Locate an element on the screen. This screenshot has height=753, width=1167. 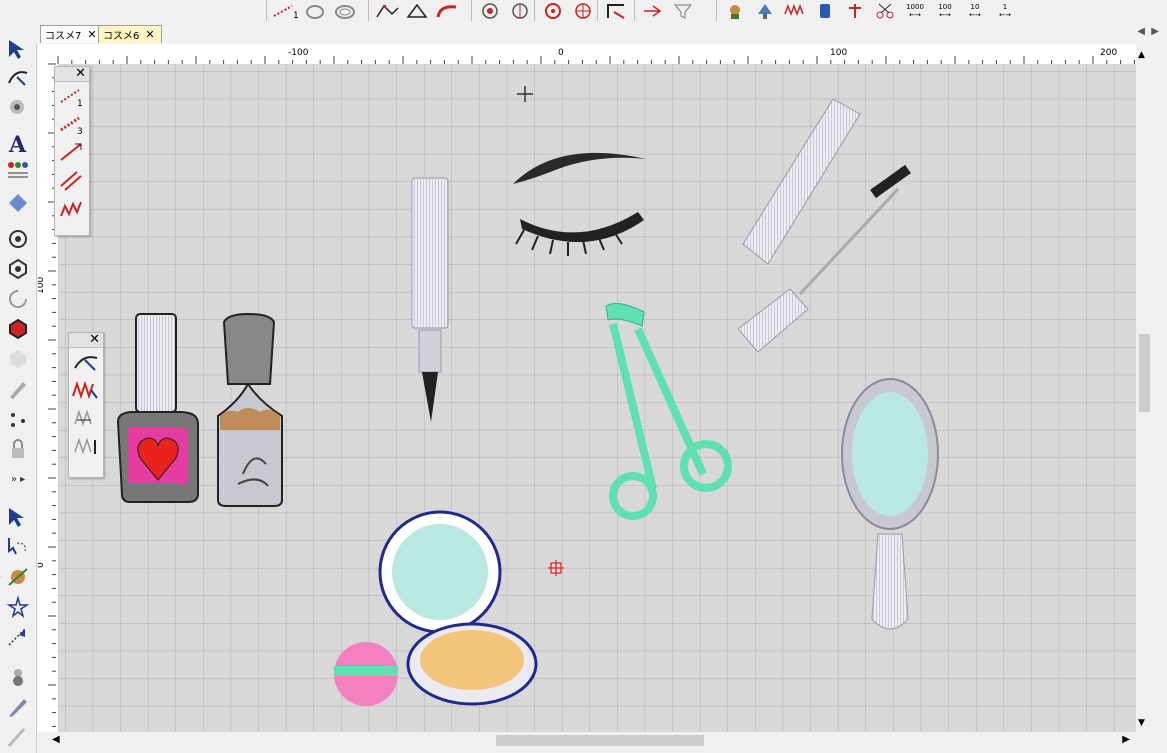
circle-fill-icon is located at coordinates (553, 11).